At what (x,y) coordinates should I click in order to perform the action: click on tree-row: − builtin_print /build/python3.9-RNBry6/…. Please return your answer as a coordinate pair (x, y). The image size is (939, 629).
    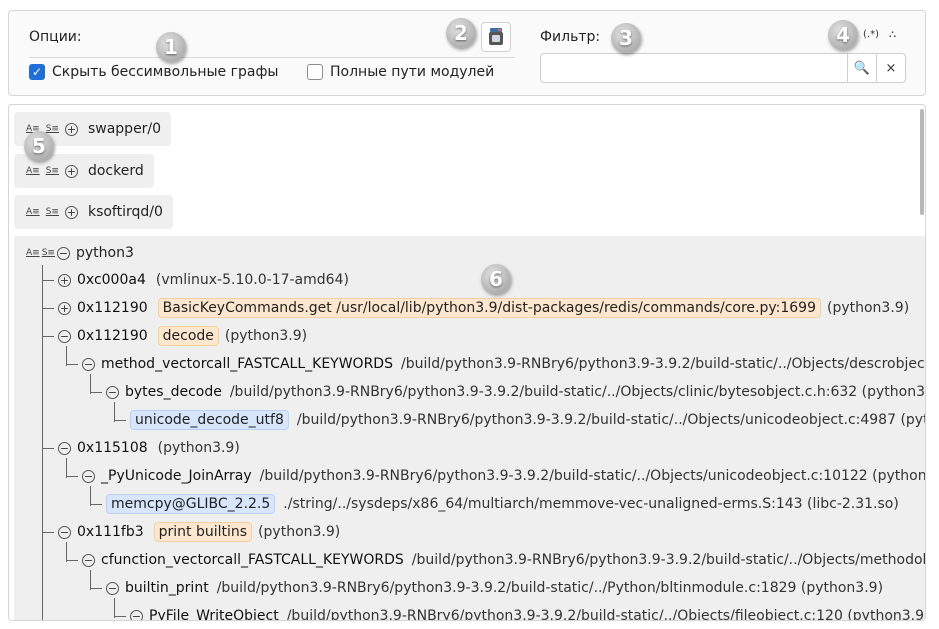
    Looking at the image, I should click on (494, 588).